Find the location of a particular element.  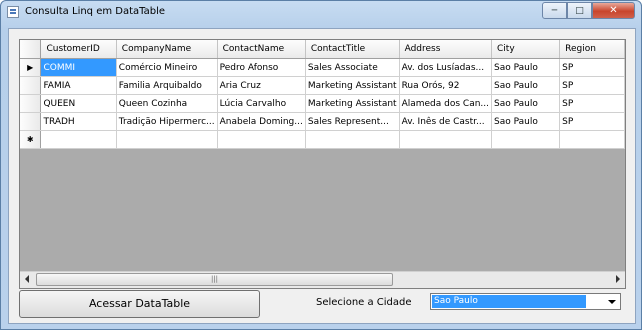

minimize-icon: ─ is located at coordinates (554, 10).